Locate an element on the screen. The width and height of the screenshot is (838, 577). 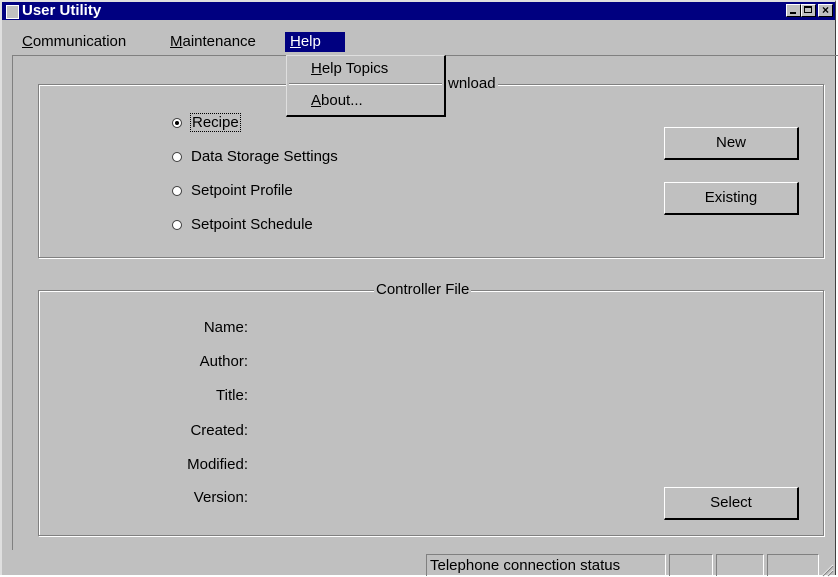
radio-setpoint-schedule: Setpoint Schedule is located at coordinates (242, 224).